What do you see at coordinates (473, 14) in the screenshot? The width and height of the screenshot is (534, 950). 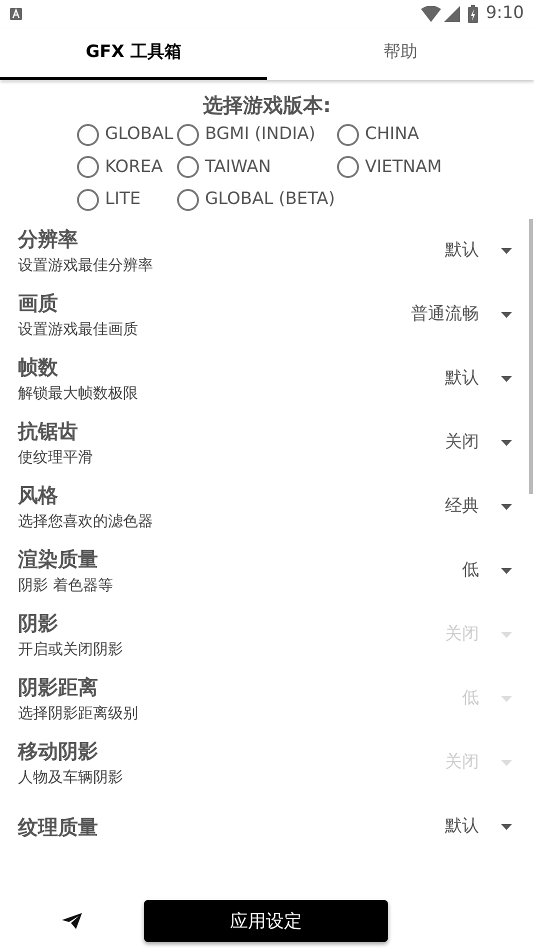 I see `battery-icon` at bounding box center [473, 14].